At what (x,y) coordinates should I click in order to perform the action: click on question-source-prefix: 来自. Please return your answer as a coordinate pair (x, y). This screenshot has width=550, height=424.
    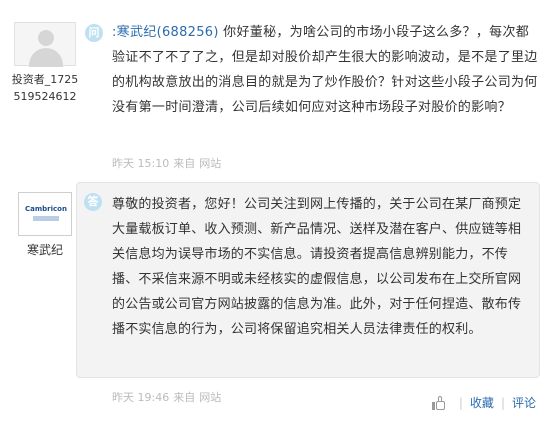
    Looking at the image, I should click on (184, 163).